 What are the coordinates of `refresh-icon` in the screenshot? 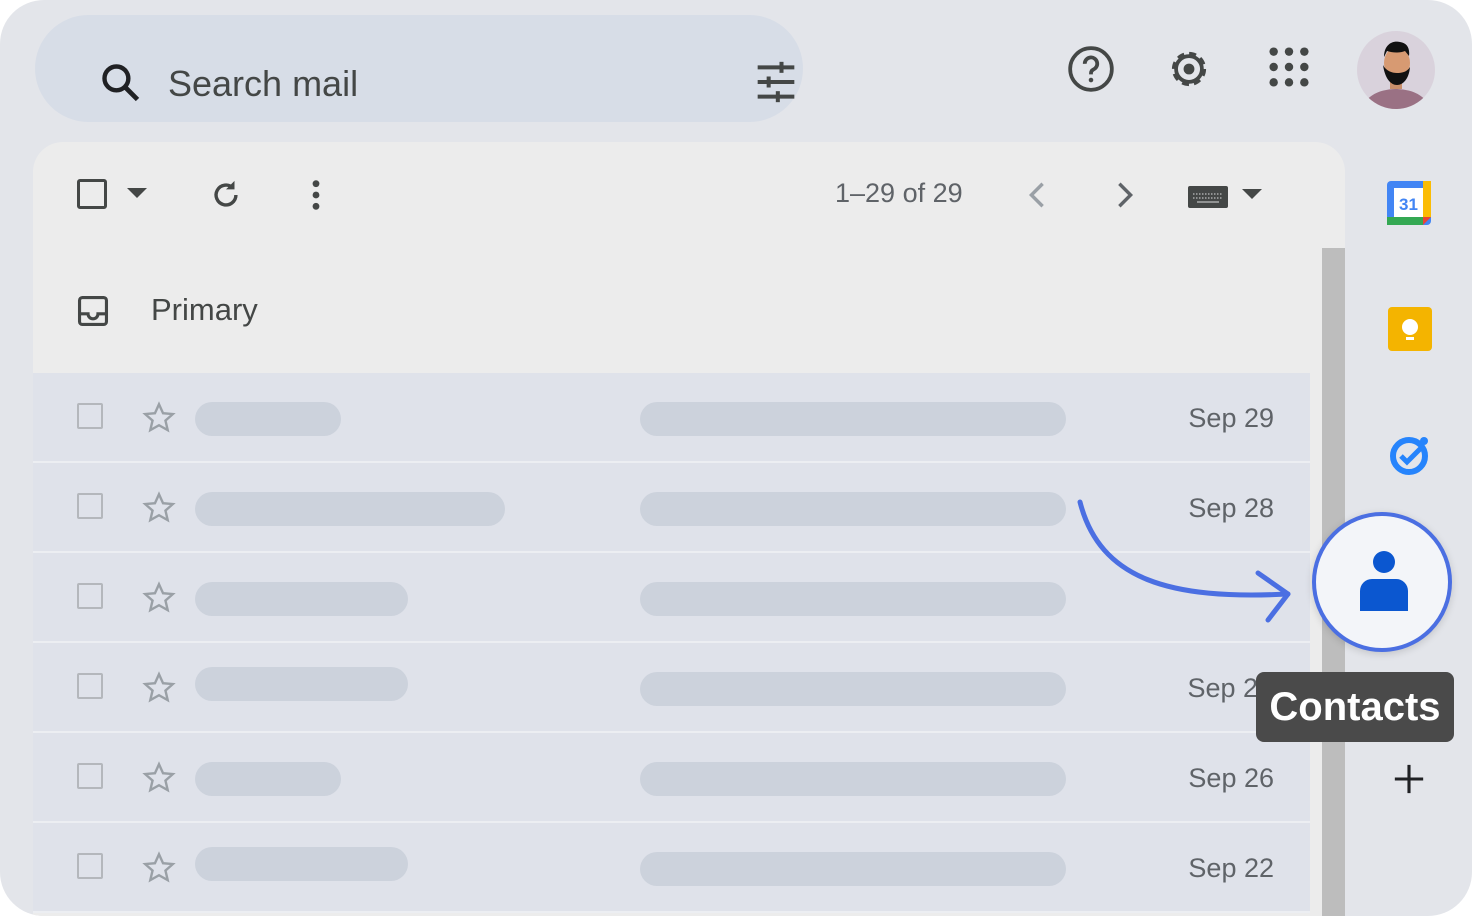 It's located at (226, 195).